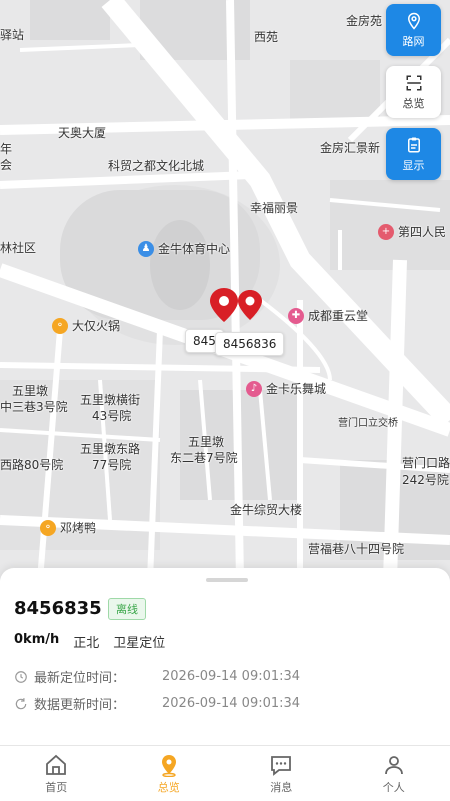  Describe the element at coordinates (156, 166) in the screenshot. I see `map-label: 科贸之都文化北城` at that location.